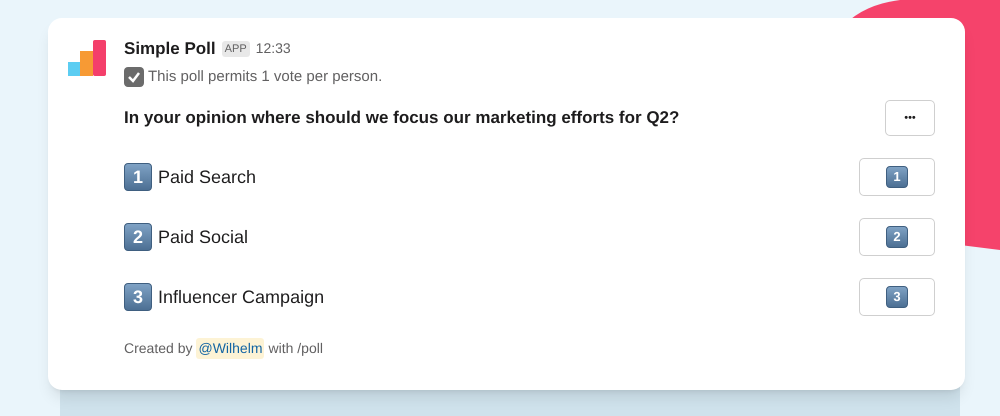  Describe the element at coordinates (203, 237) in the screenshot. I see `option-label: Paid Social` at that location.